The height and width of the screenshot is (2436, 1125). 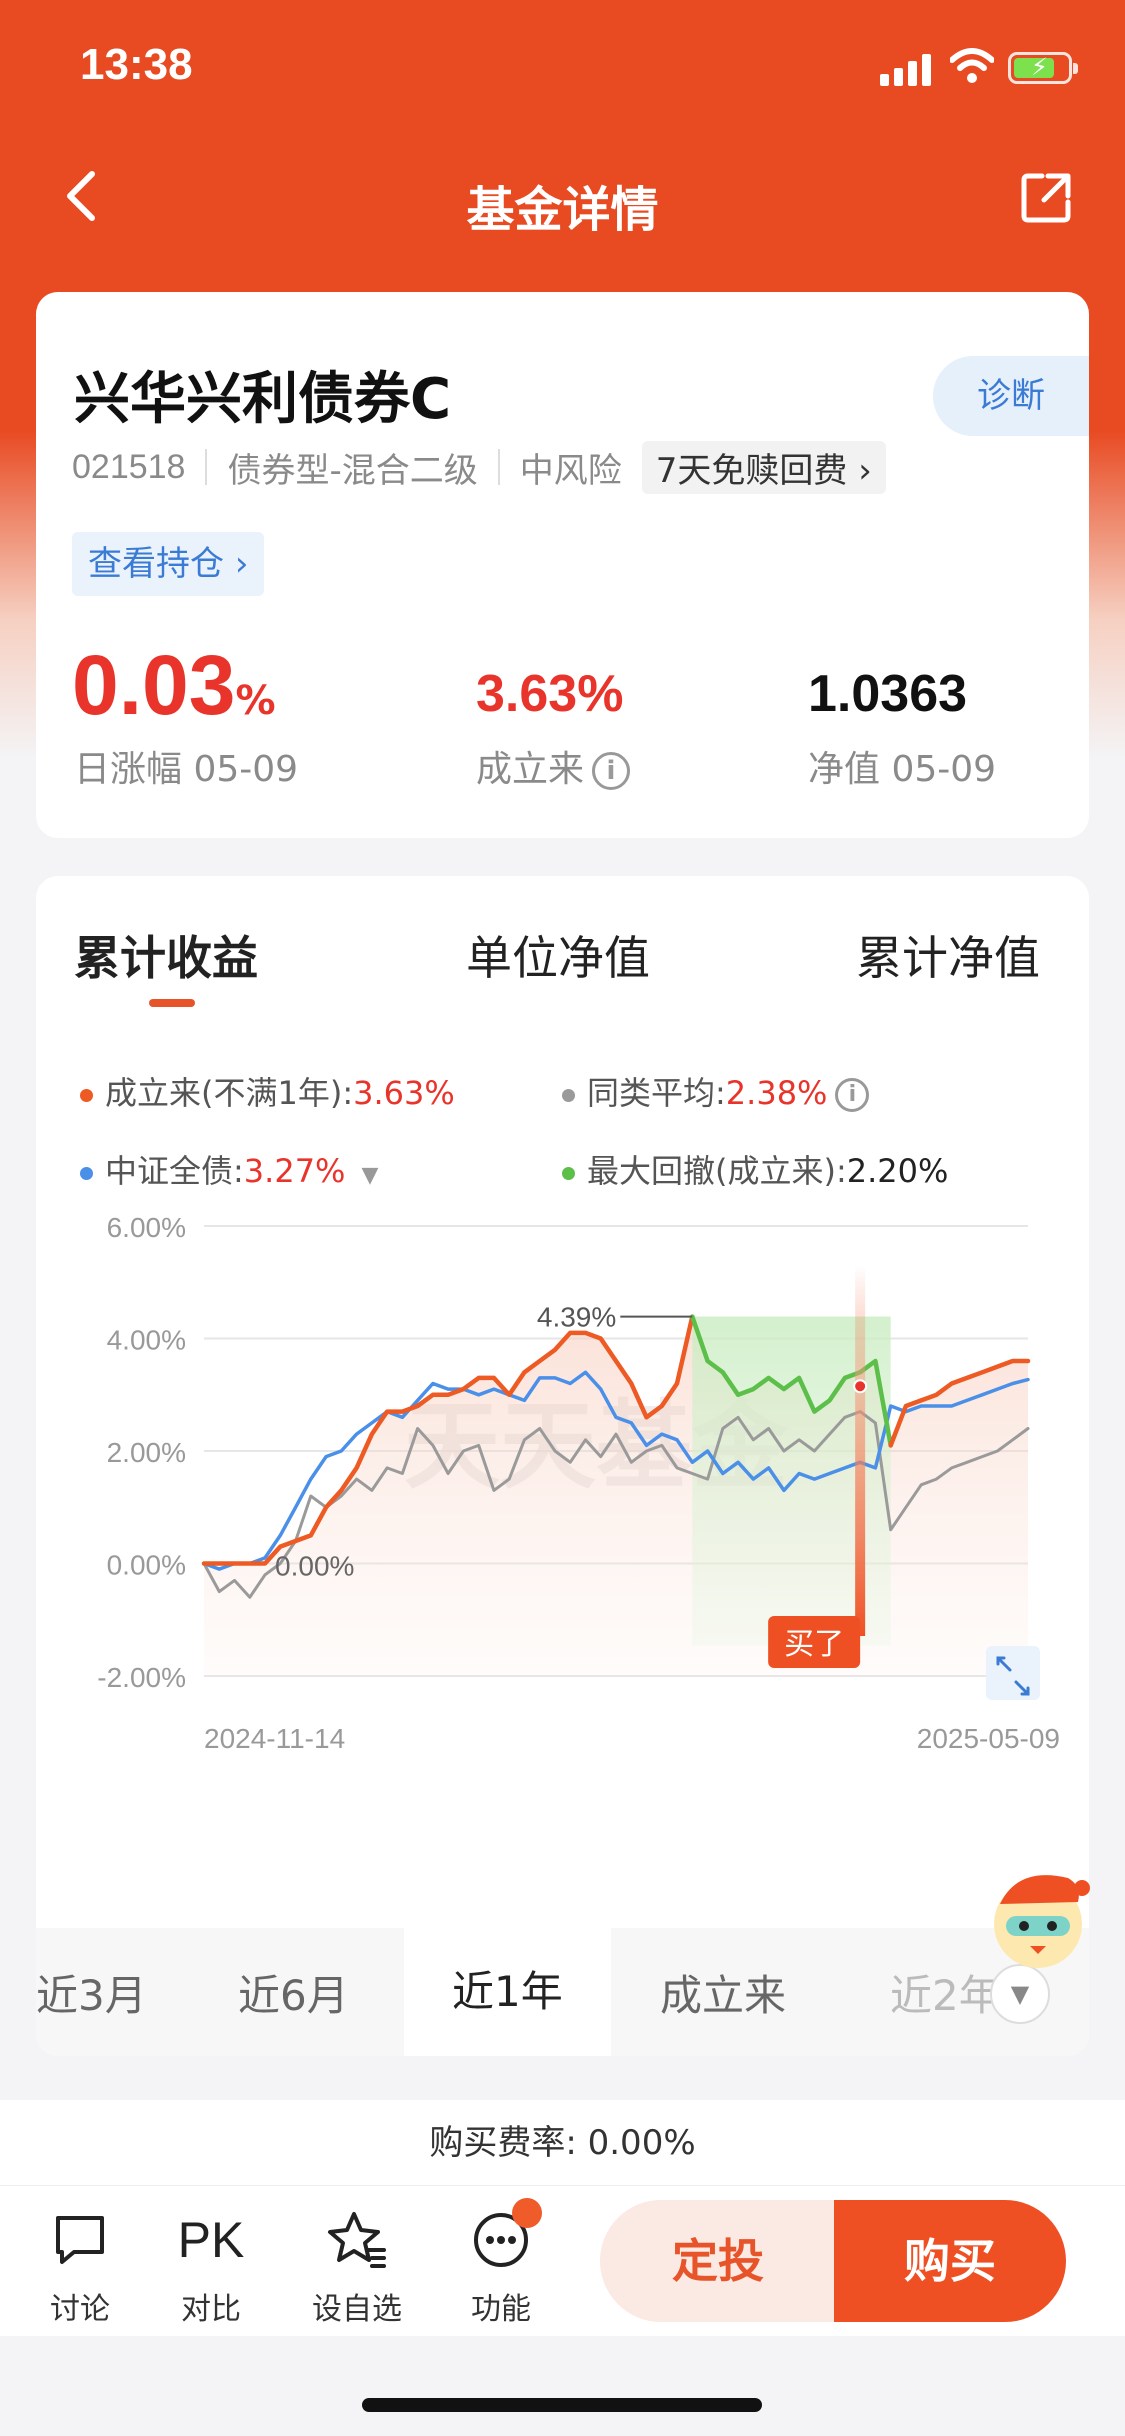 What do you see at coordinates (562, 70) in the screenshot?
I see `status-bar: 13:38 ⚡` at bounding box center [562, 70].